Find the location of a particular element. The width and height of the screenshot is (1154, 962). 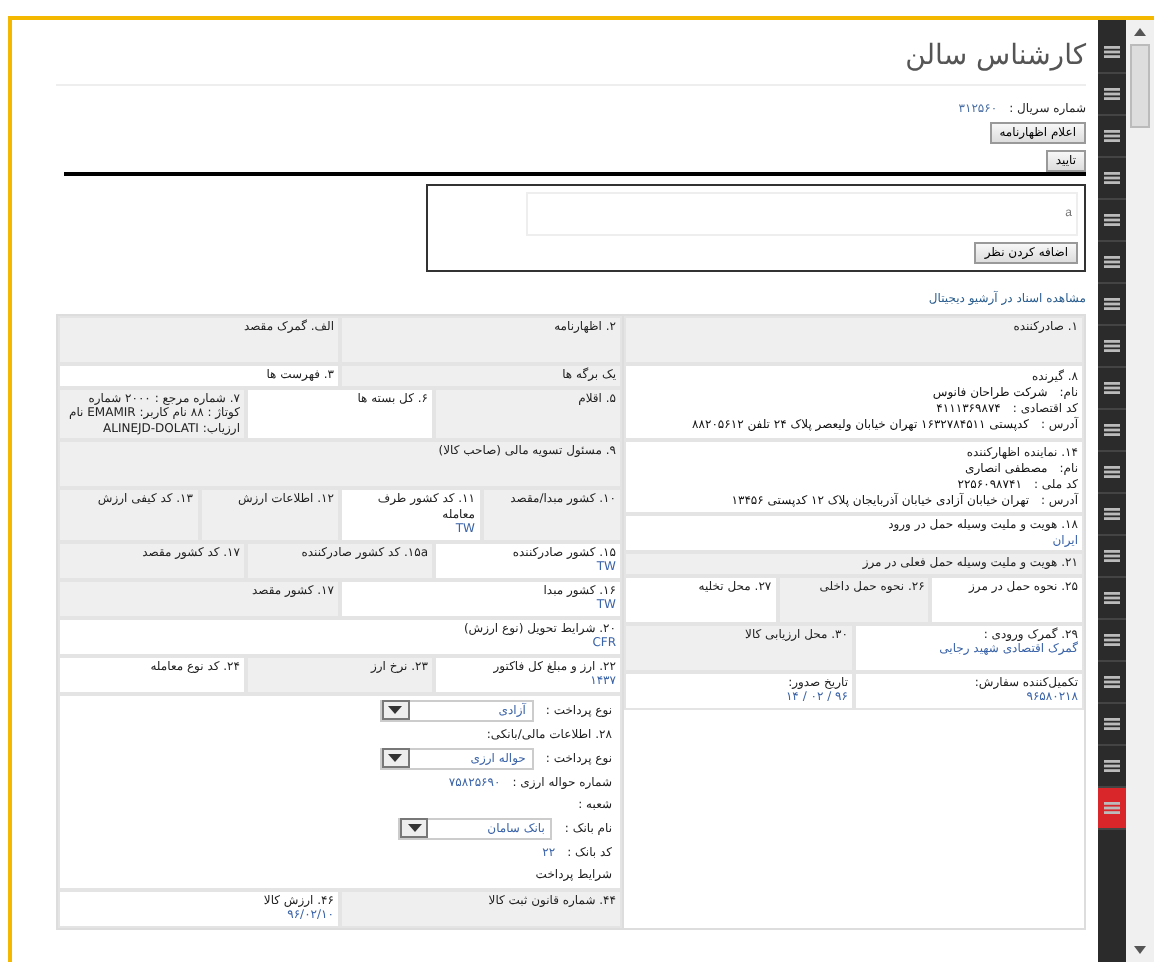

scroll-thumb is located at coordinates (1140, 86).